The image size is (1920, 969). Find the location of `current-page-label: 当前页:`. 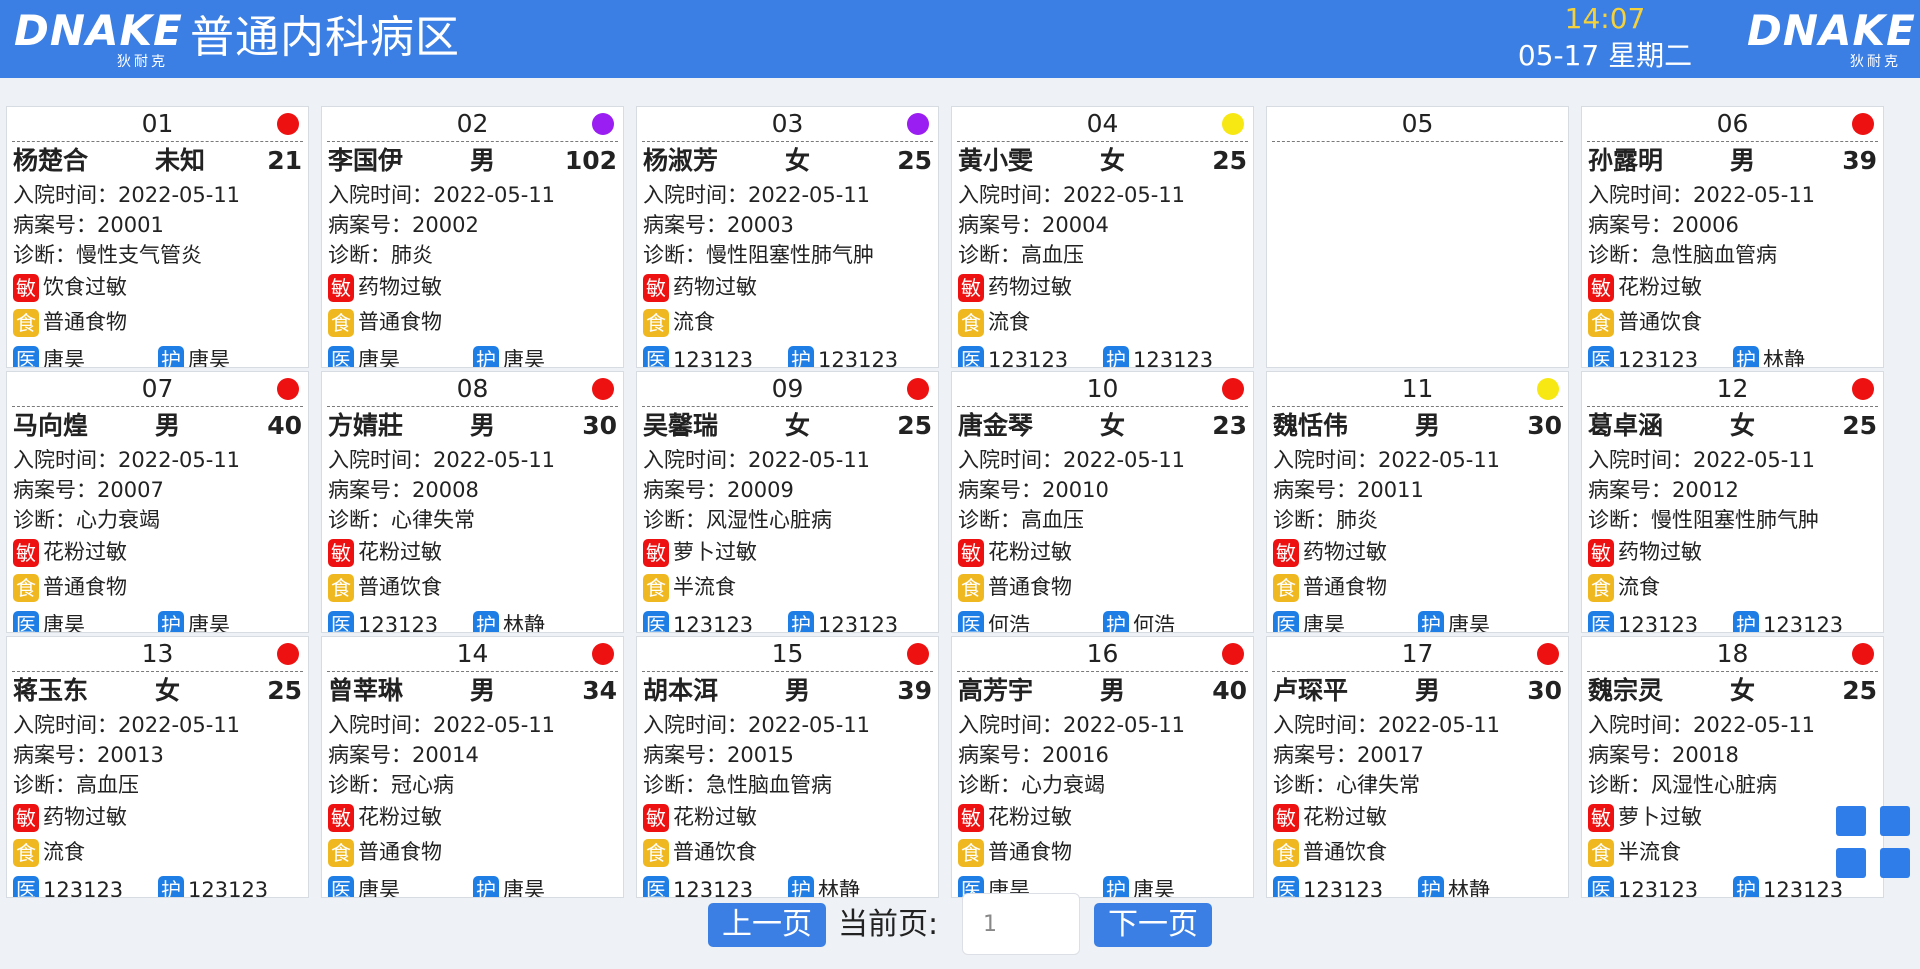

current-page-label: 当前页: is located at coordinates (888, 924).